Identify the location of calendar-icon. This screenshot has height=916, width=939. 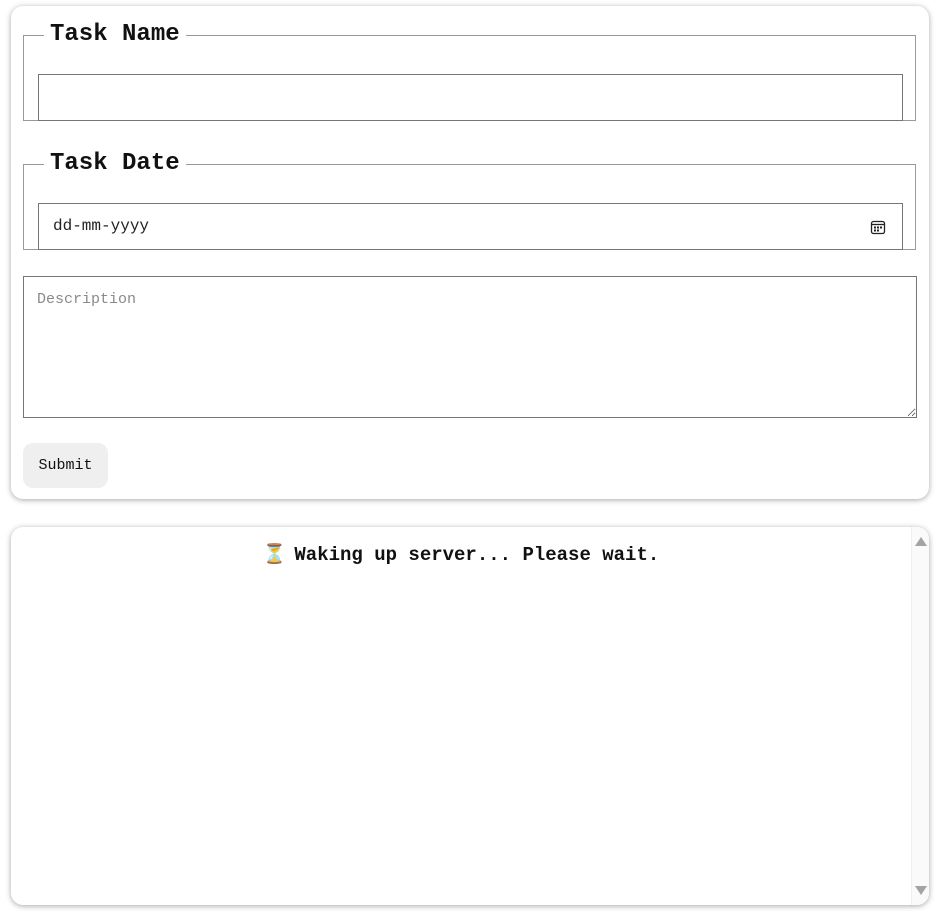
(878, 227).